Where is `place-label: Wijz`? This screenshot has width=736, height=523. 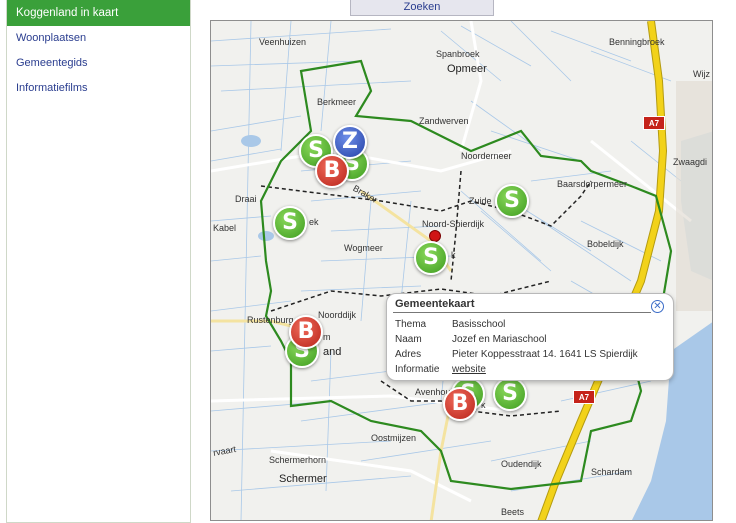
place-label: Wijz is located at coordinates (701, 74).